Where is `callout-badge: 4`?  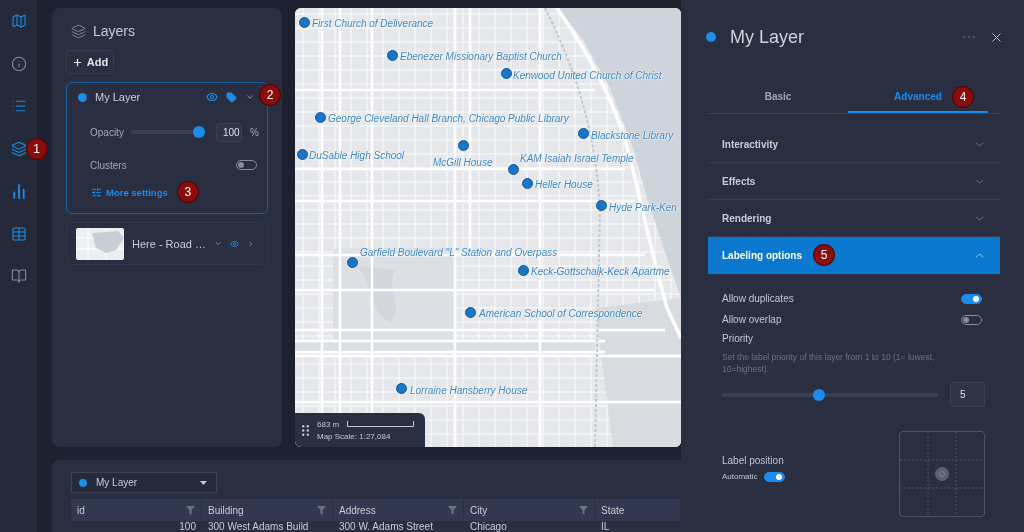 callout-badge: 4 is located at coordinates (963, 97).